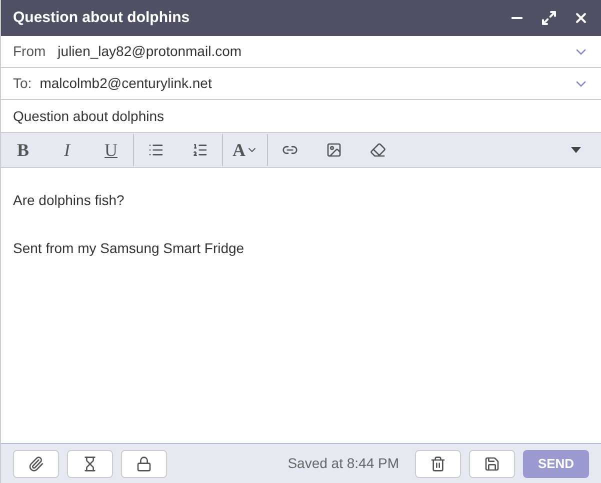 The height and width of the screenshot is (483, 601). I want to click on eraser-icon, so click(378, 150).